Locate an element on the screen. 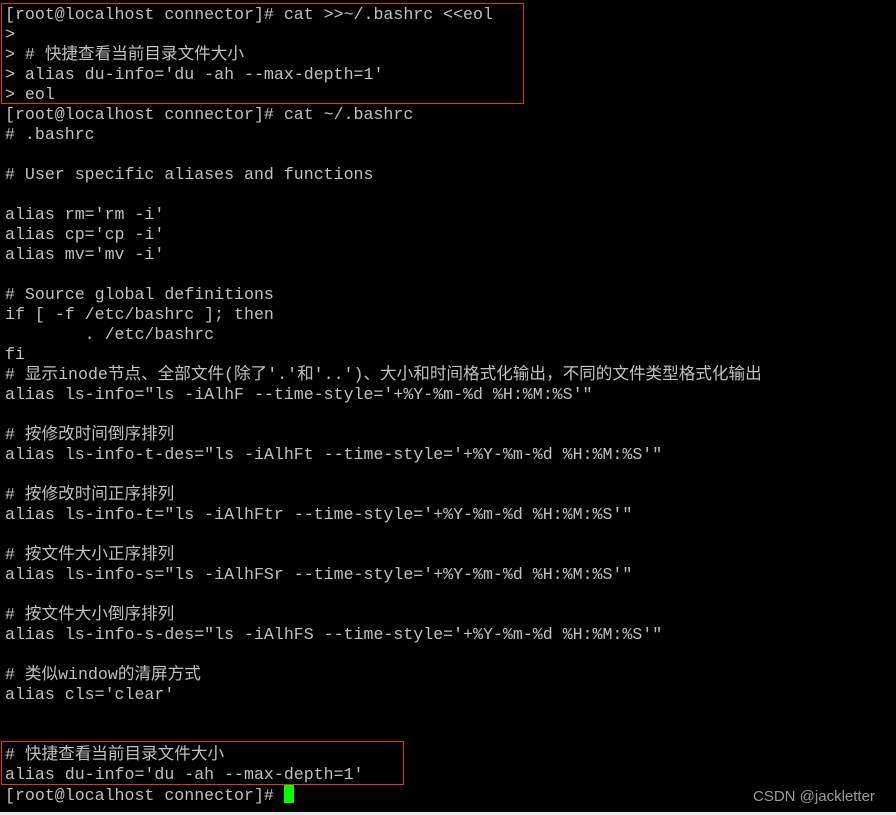 This screenshot has height=815, width=896. watermark: CSDN @jackletter is located at coordinates (814, 796).